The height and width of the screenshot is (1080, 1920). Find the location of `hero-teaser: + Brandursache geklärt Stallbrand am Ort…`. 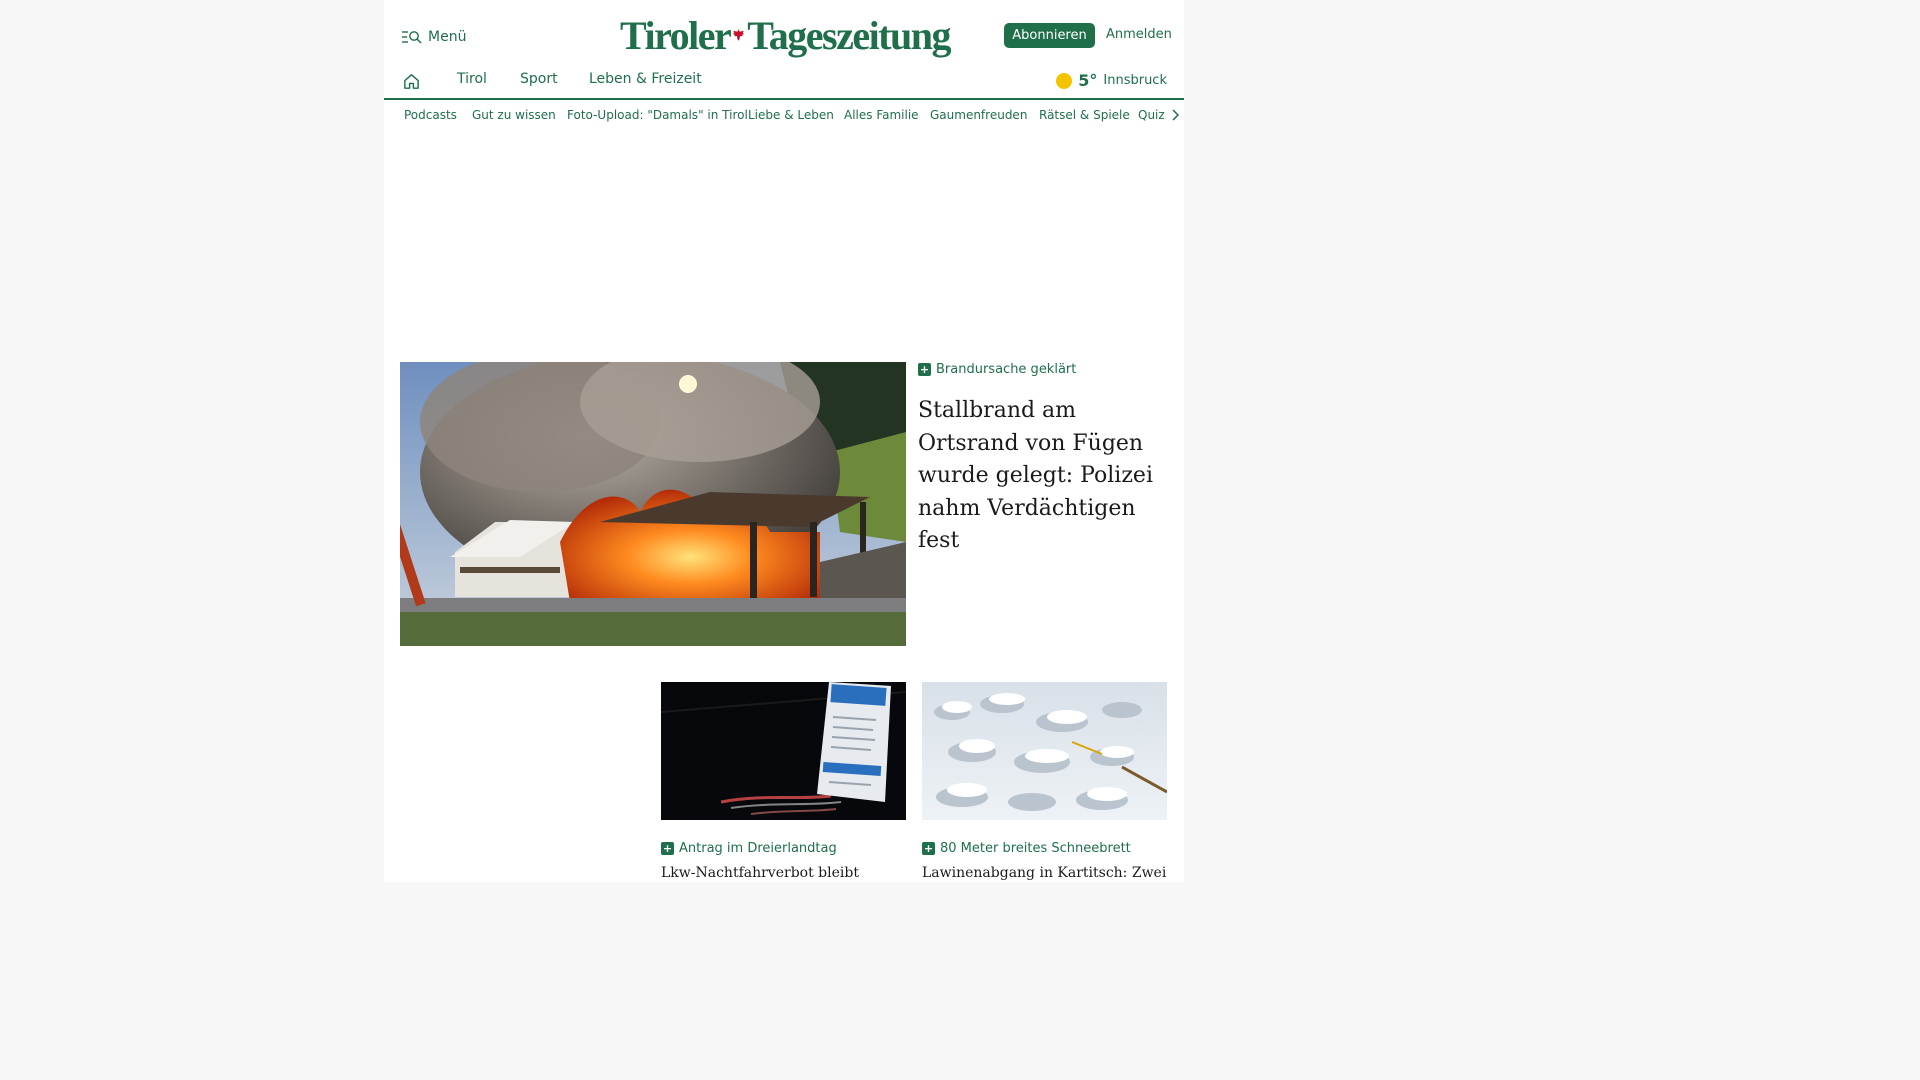

hero-teaser: + Brandursache geklärt Stallbrand am Ort… is located at coordinates (1043, 460).